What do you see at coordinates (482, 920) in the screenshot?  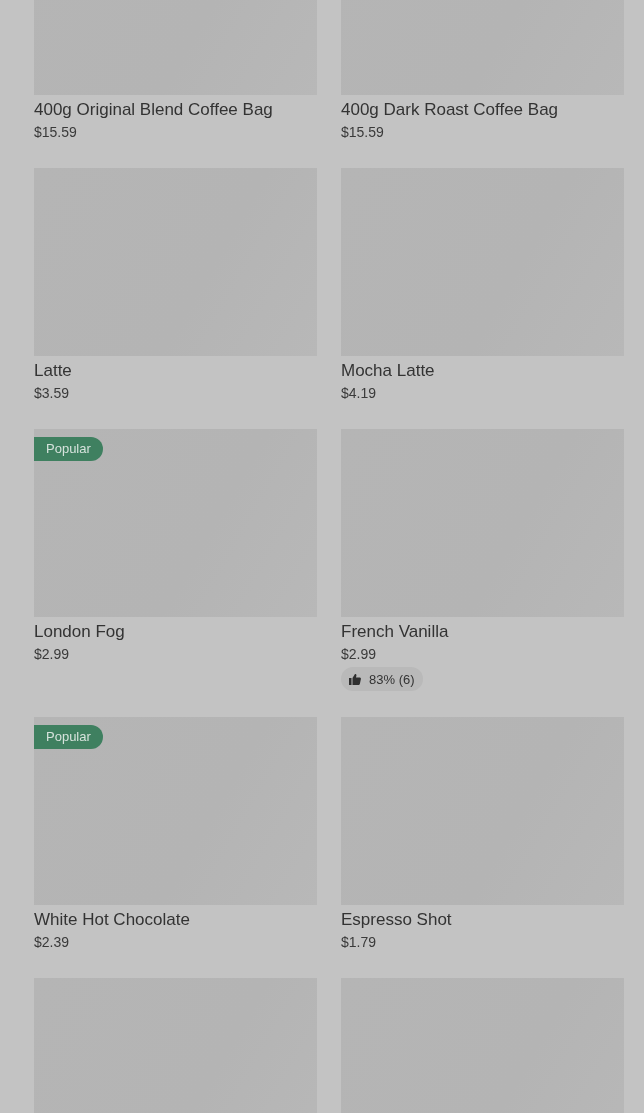 I see `product-name: Espresso Shot` at bounding box center [482, 920].